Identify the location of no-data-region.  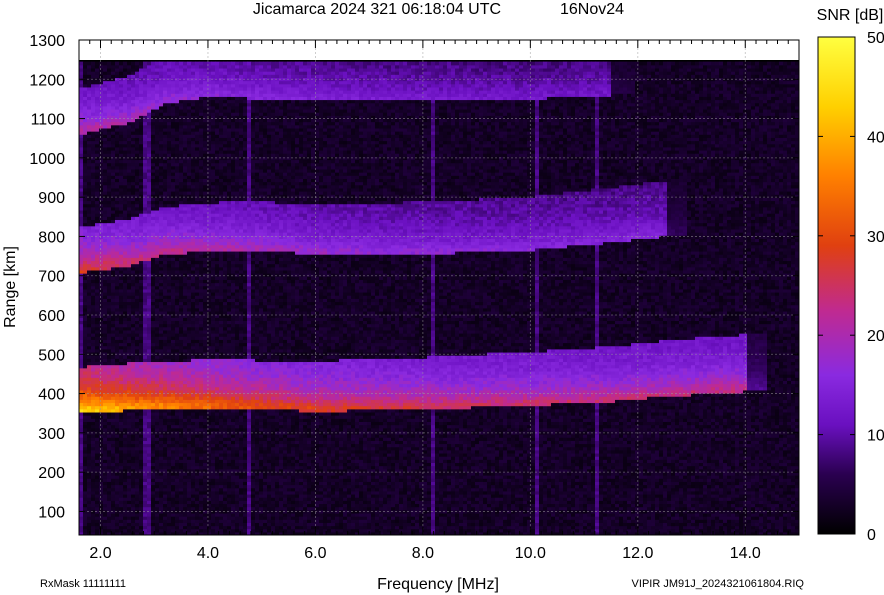
(439, 50).